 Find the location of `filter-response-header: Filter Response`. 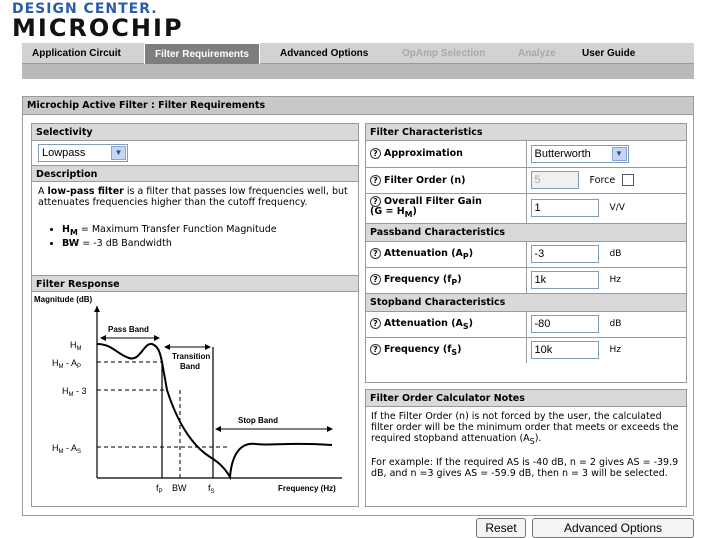

filter-response-header: Filter Response is located at coordinates (195, 283).